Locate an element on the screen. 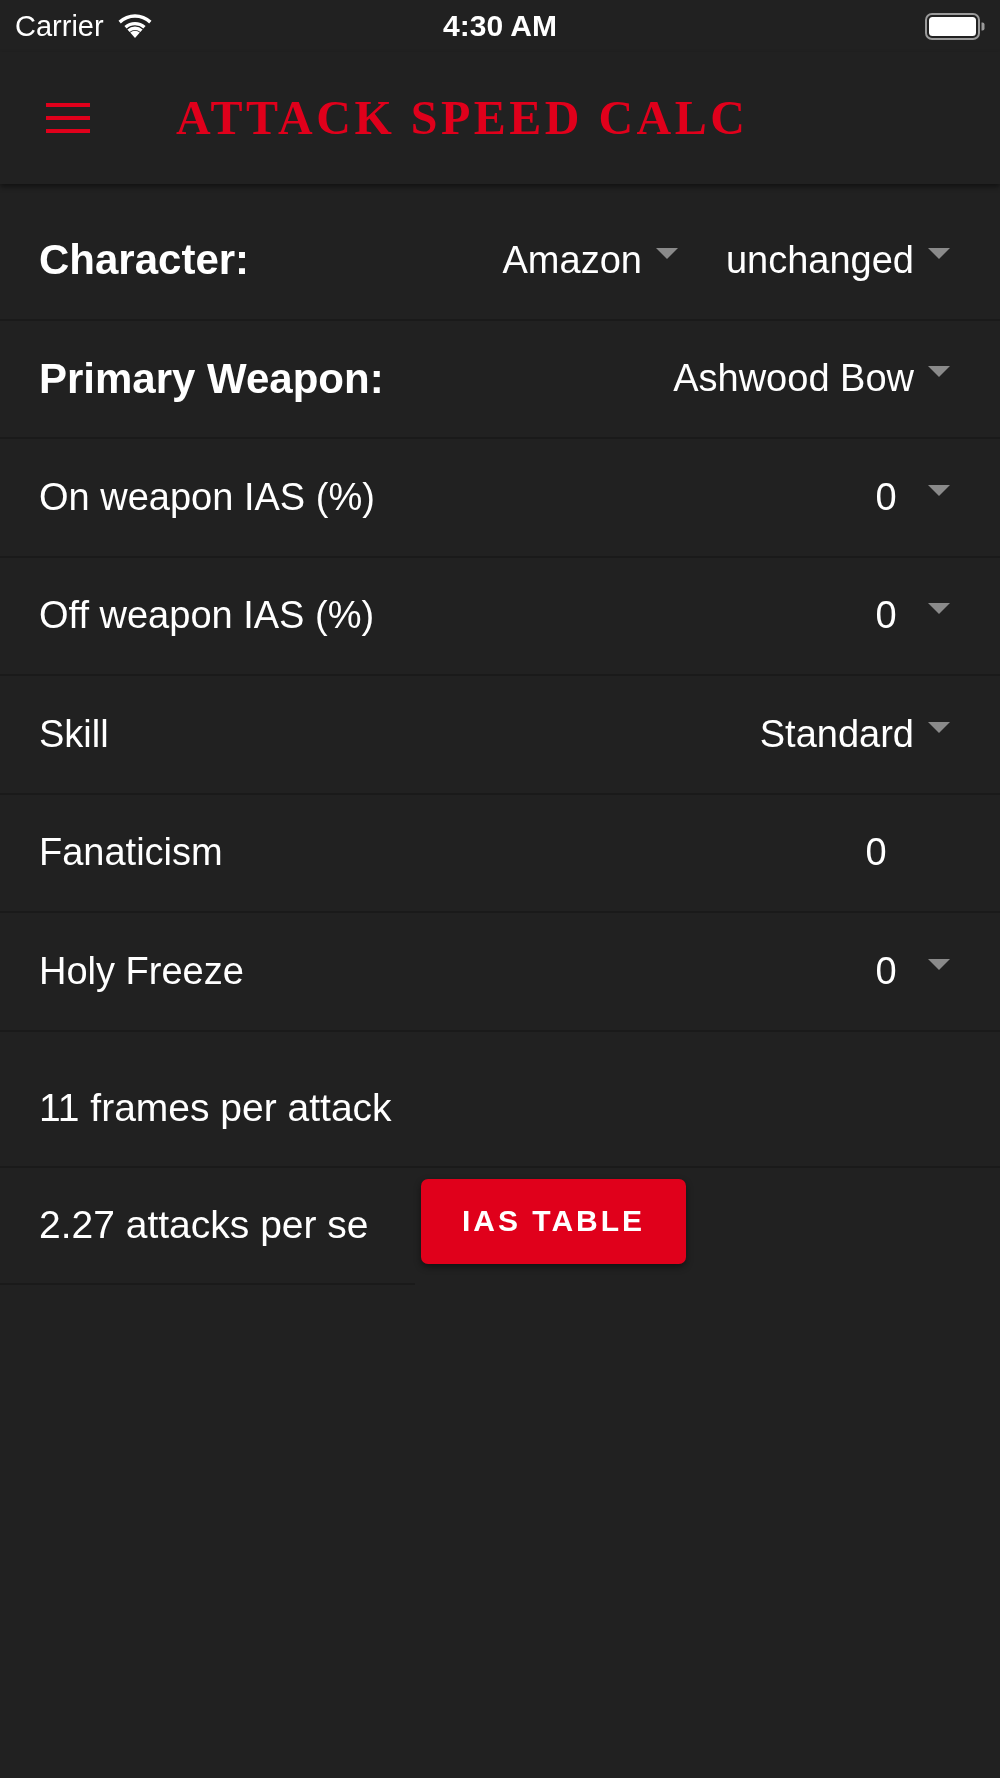 This screenshot has height=1778, width=1000. result-text: 2.27 attacks per se is located at coordinates (204, 1225).